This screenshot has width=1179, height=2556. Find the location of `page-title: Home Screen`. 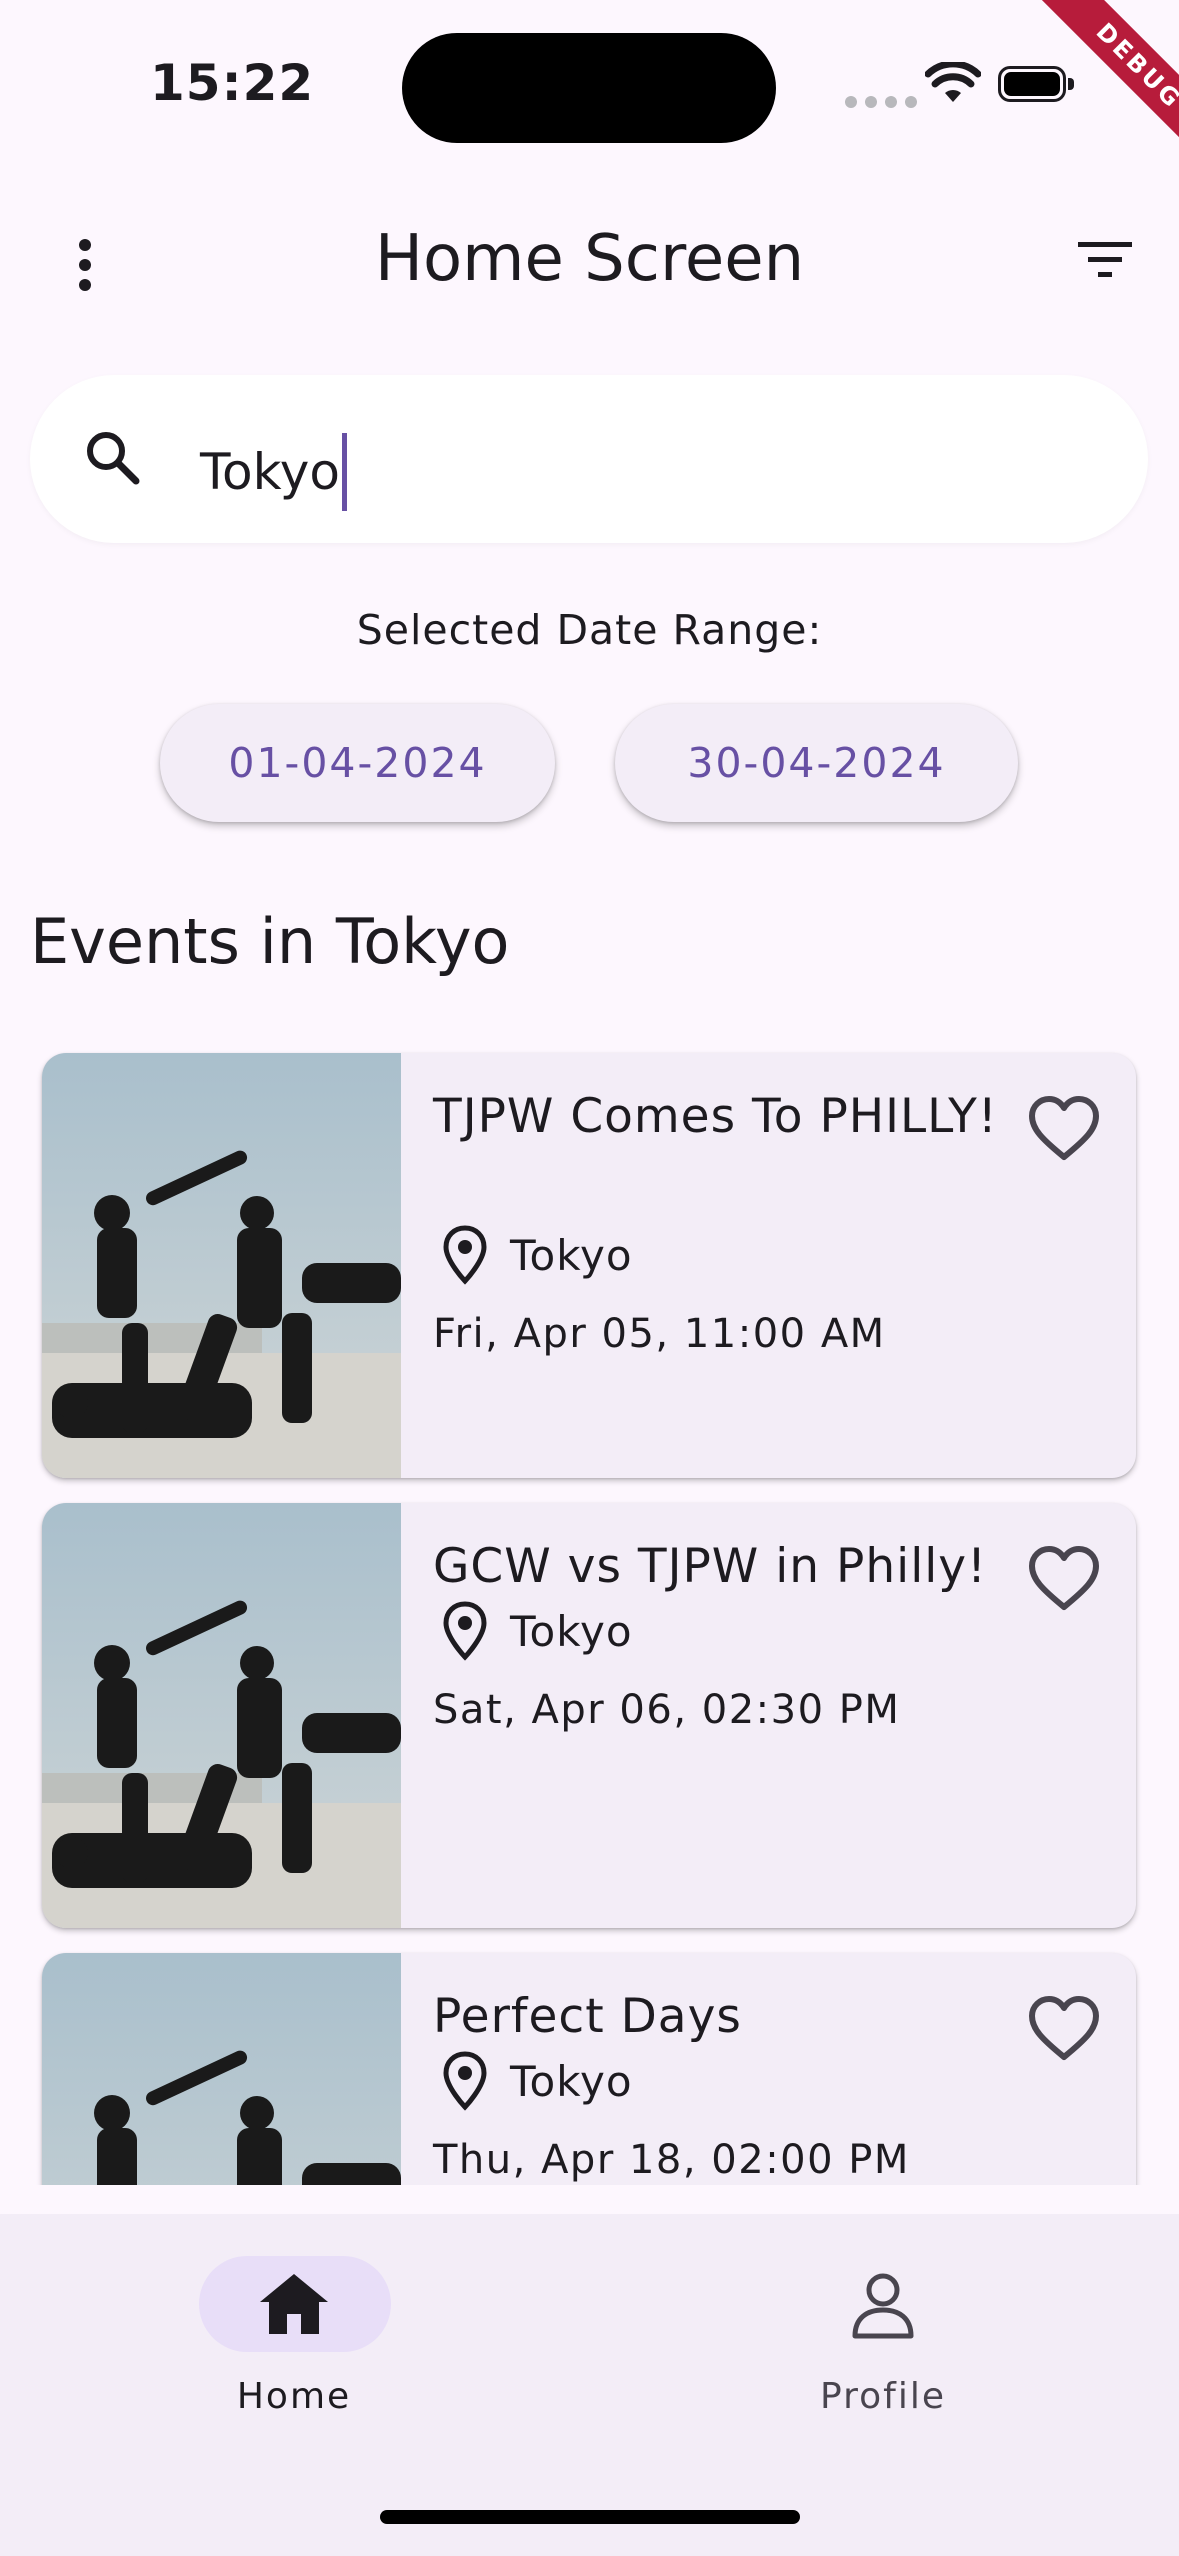

page-title: Home Screen is located at coordinates (589, 259).